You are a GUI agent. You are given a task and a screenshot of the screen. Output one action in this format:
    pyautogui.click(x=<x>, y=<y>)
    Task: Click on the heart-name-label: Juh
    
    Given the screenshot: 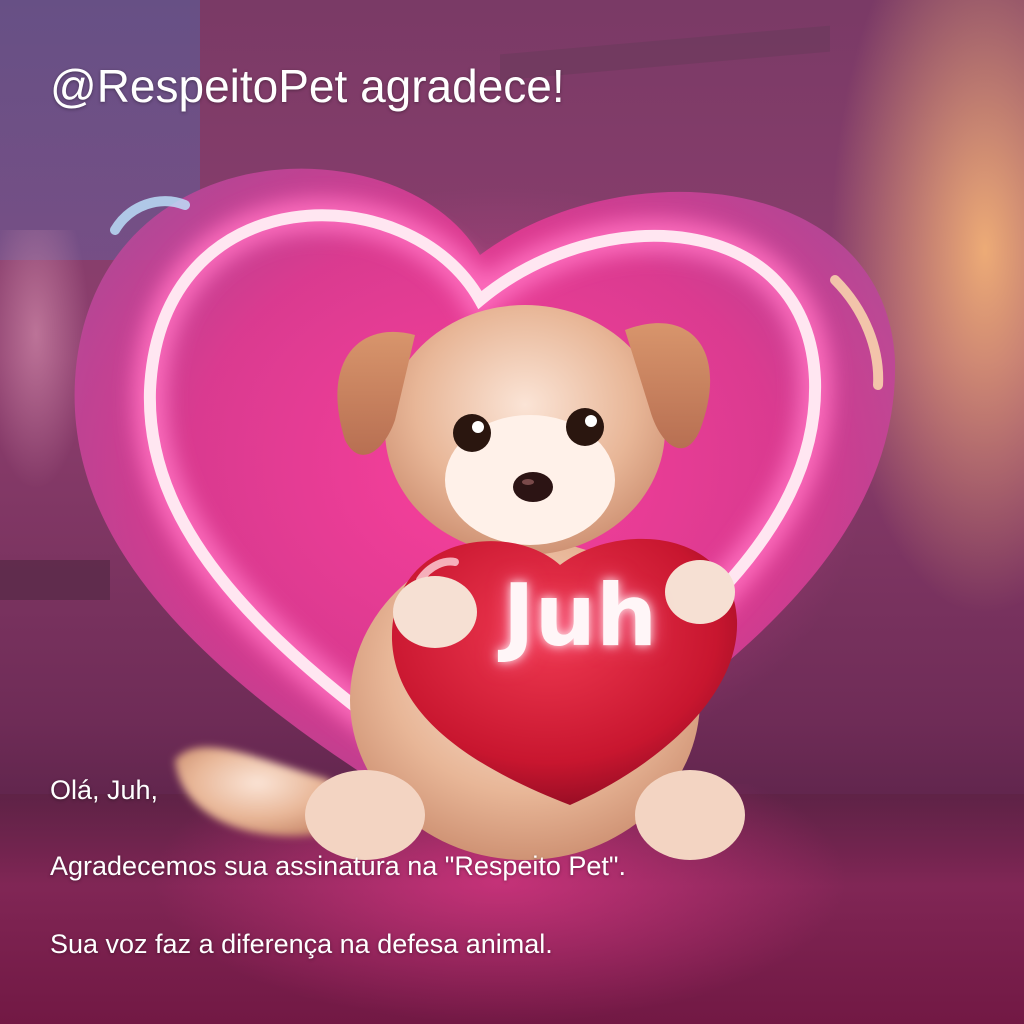 What is the action you would take?
    pyautogui.click(x=580, y=616)
    